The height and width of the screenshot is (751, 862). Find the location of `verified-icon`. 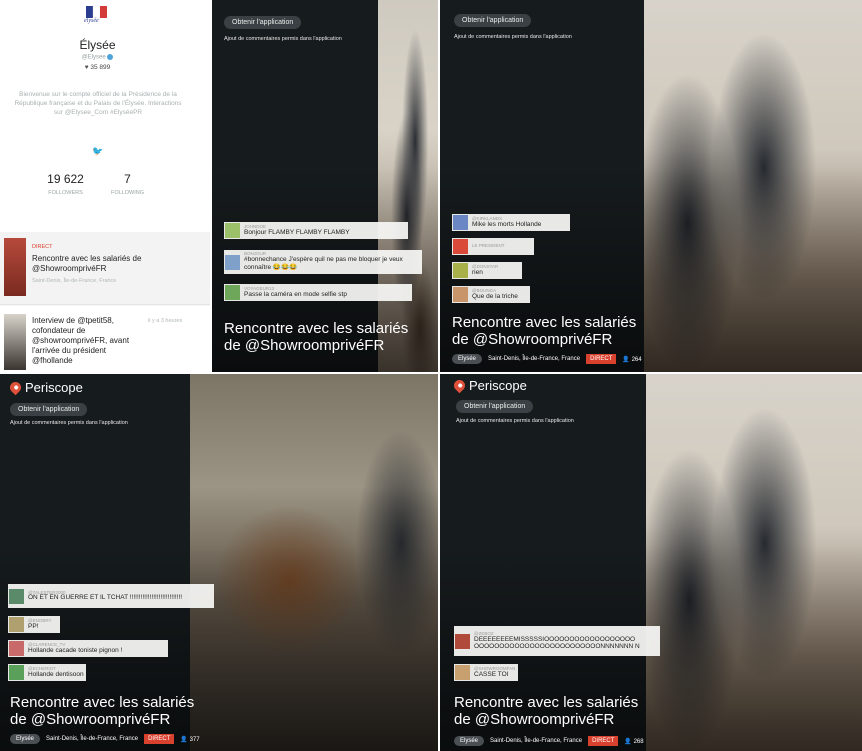

verified-icon is located at coordinates (110, 57).